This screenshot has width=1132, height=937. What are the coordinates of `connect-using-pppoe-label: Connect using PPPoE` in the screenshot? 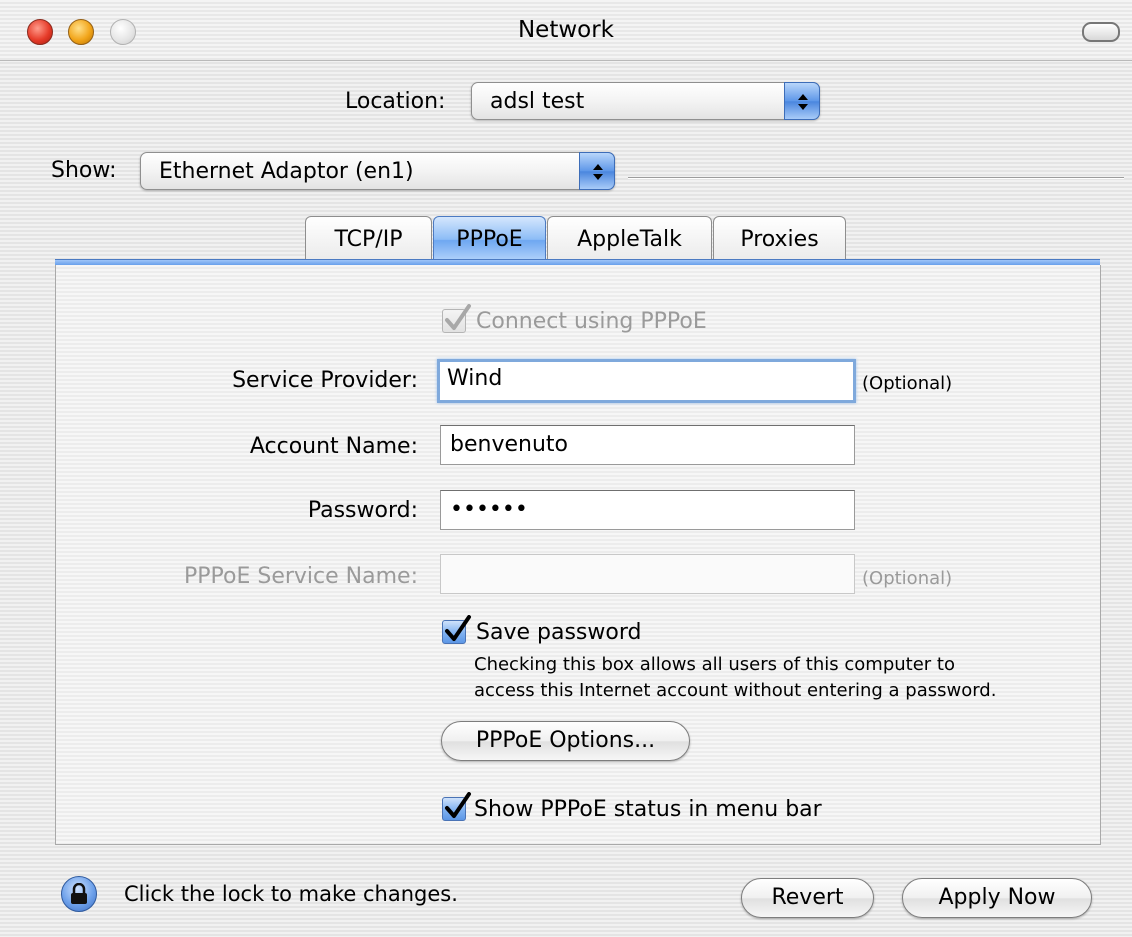 It's located at (591, 321).